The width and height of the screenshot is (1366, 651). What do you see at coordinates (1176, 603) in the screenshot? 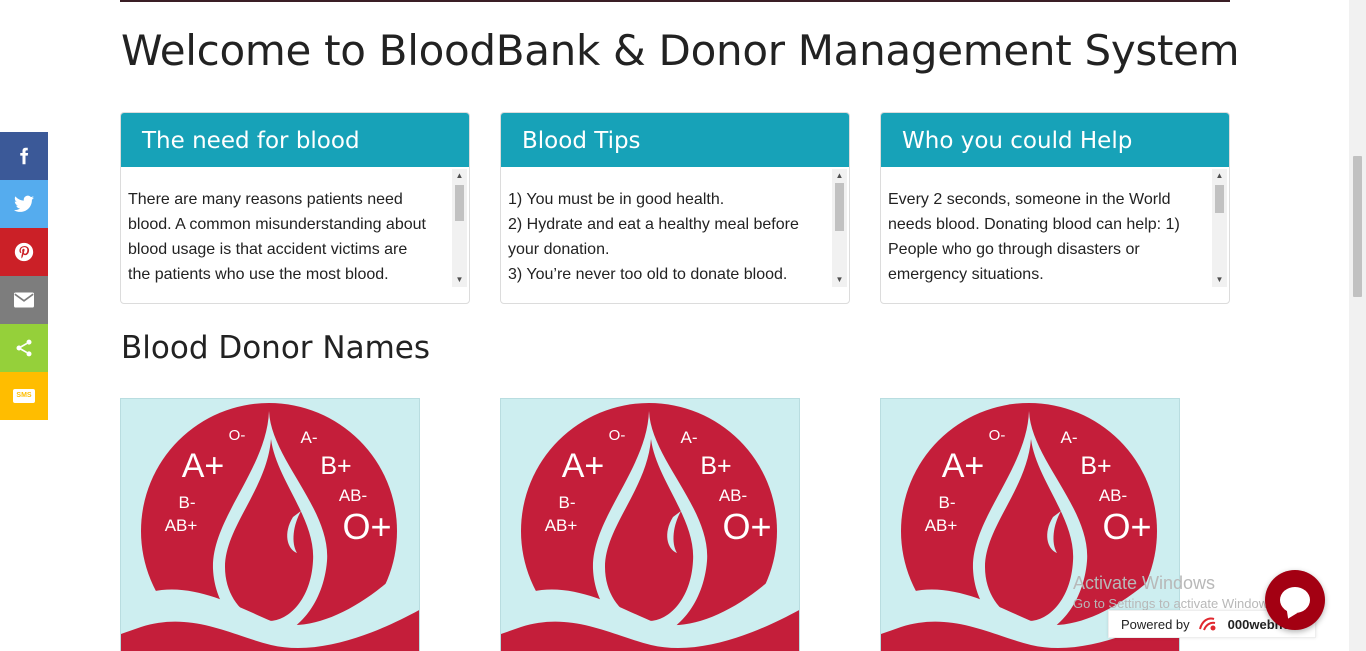
I see `watermark-line-2: Go to Settings to activate Windows.` at bounding box center [1176, 603].